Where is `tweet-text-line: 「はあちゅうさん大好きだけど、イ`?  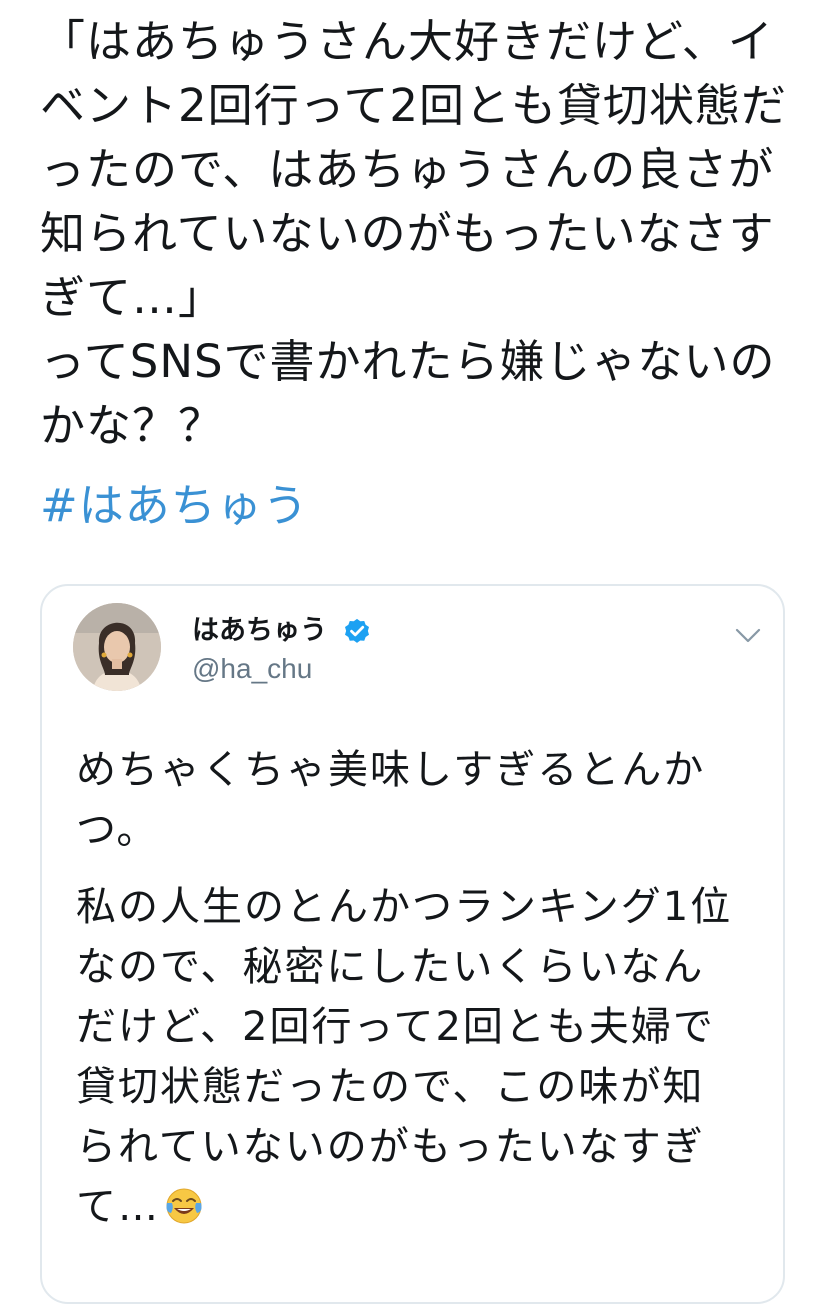 tweet-text-line: 「はあちゅうさん大好きだけど、イ is located at coordinates (407, 41).